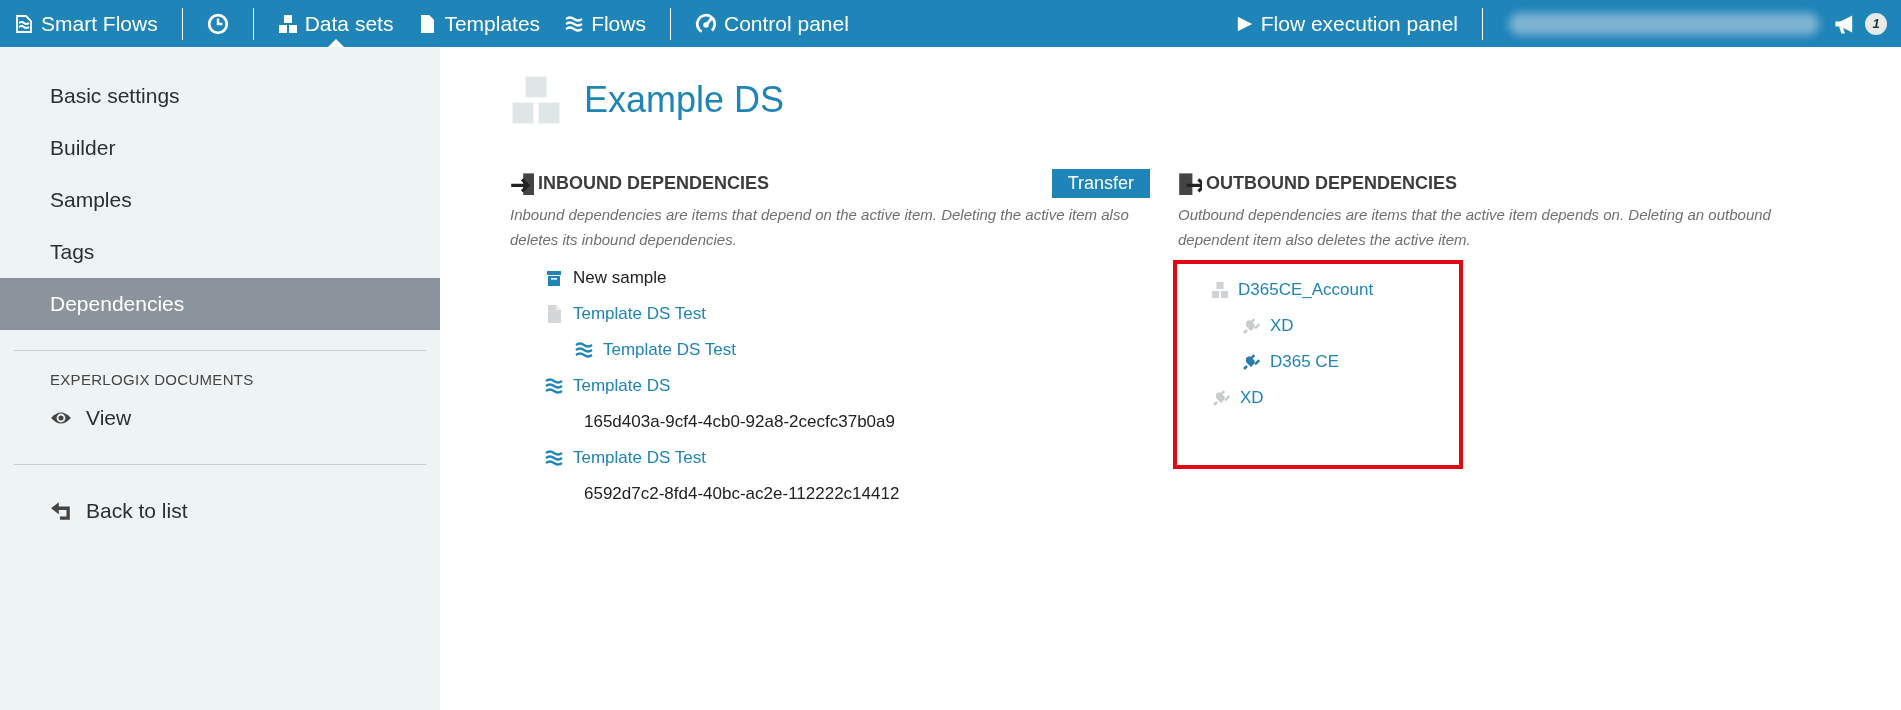 The image size is (1901, 710). I want to click on gauge-icon, so click(705, 23).